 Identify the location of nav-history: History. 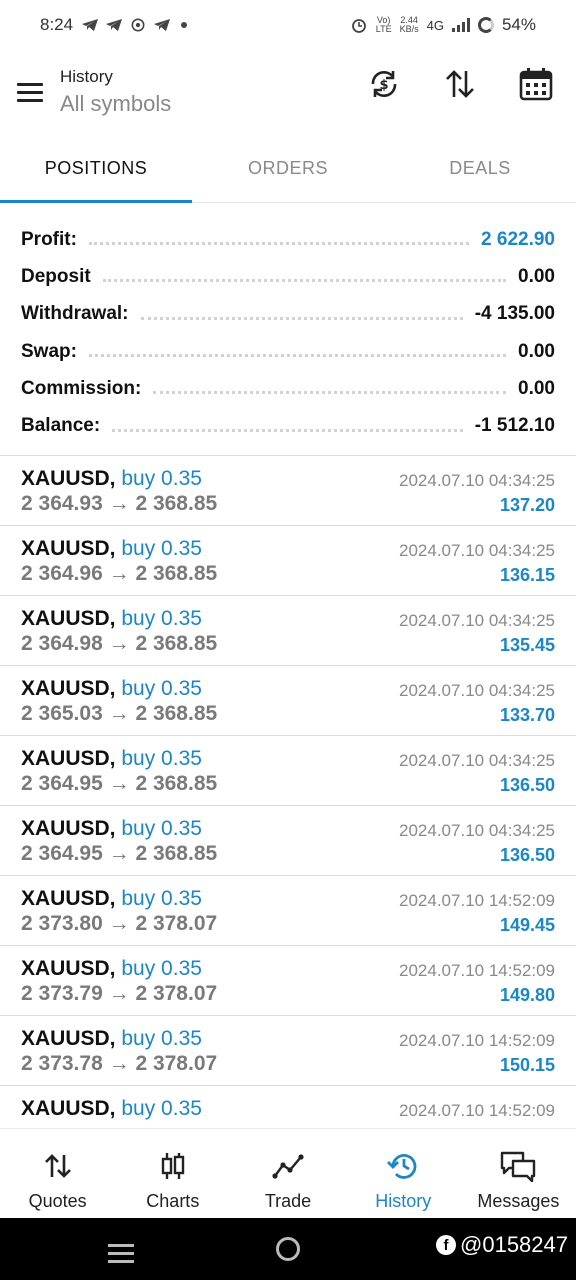
(403, 1174).